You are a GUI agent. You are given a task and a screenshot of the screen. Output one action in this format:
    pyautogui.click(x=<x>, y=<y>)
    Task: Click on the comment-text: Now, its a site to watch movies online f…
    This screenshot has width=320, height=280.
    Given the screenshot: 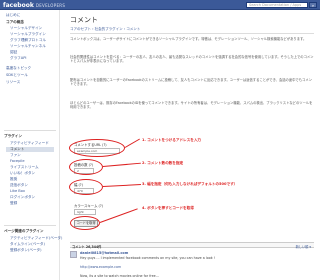 What is the action you would take?
    pyautogui.click(x=119, y=276)
    